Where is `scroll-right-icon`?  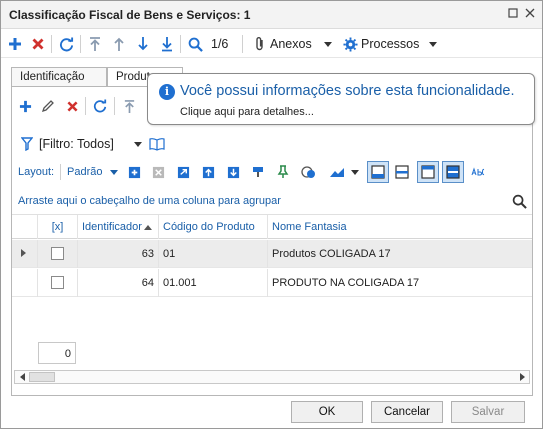 scroll-right-icon is located at coordinates (522, 377).